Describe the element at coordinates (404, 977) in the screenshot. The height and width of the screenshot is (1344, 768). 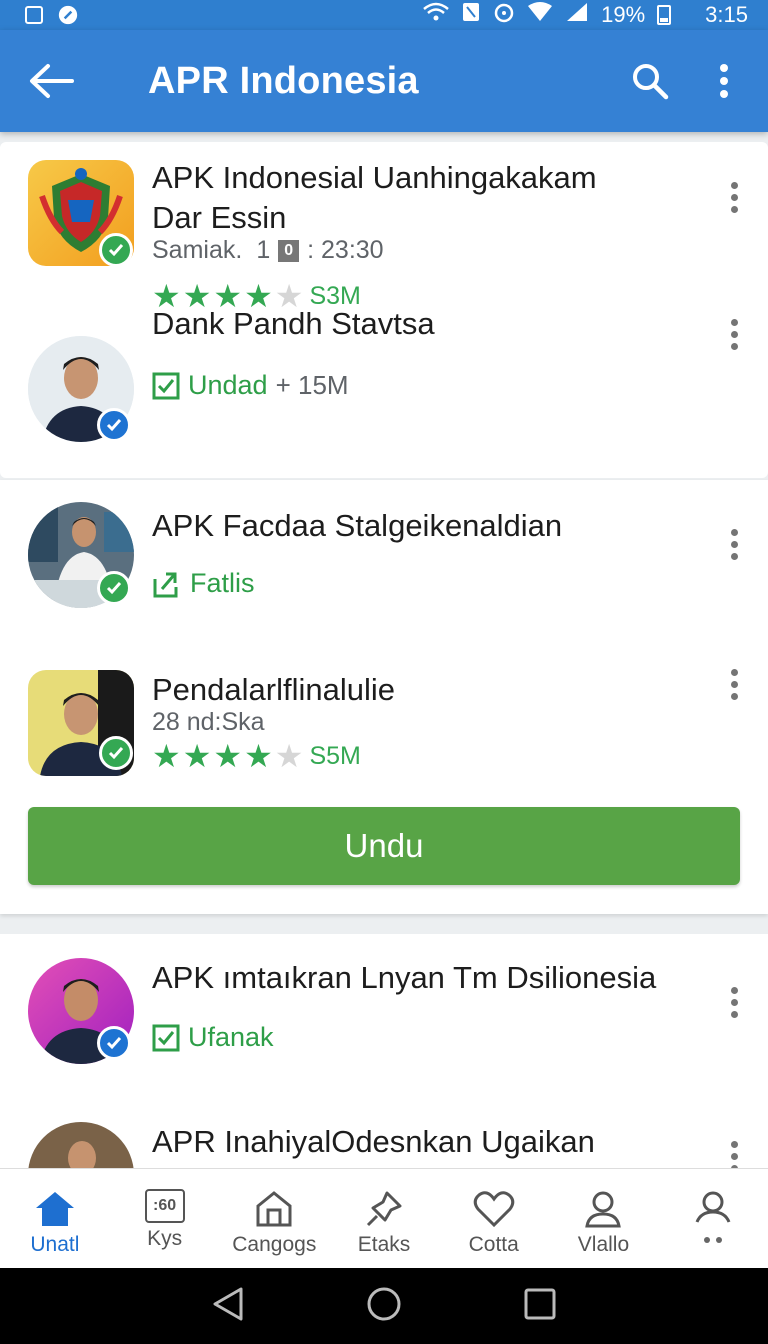
I see `item-title: APK ımtaıkran Lnyan Tm Dsilionesia` at that location.